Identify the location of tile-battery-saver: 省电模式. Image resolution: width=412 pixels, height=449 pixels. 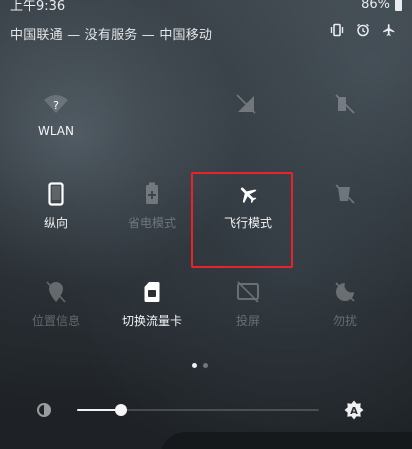
(152, 205).